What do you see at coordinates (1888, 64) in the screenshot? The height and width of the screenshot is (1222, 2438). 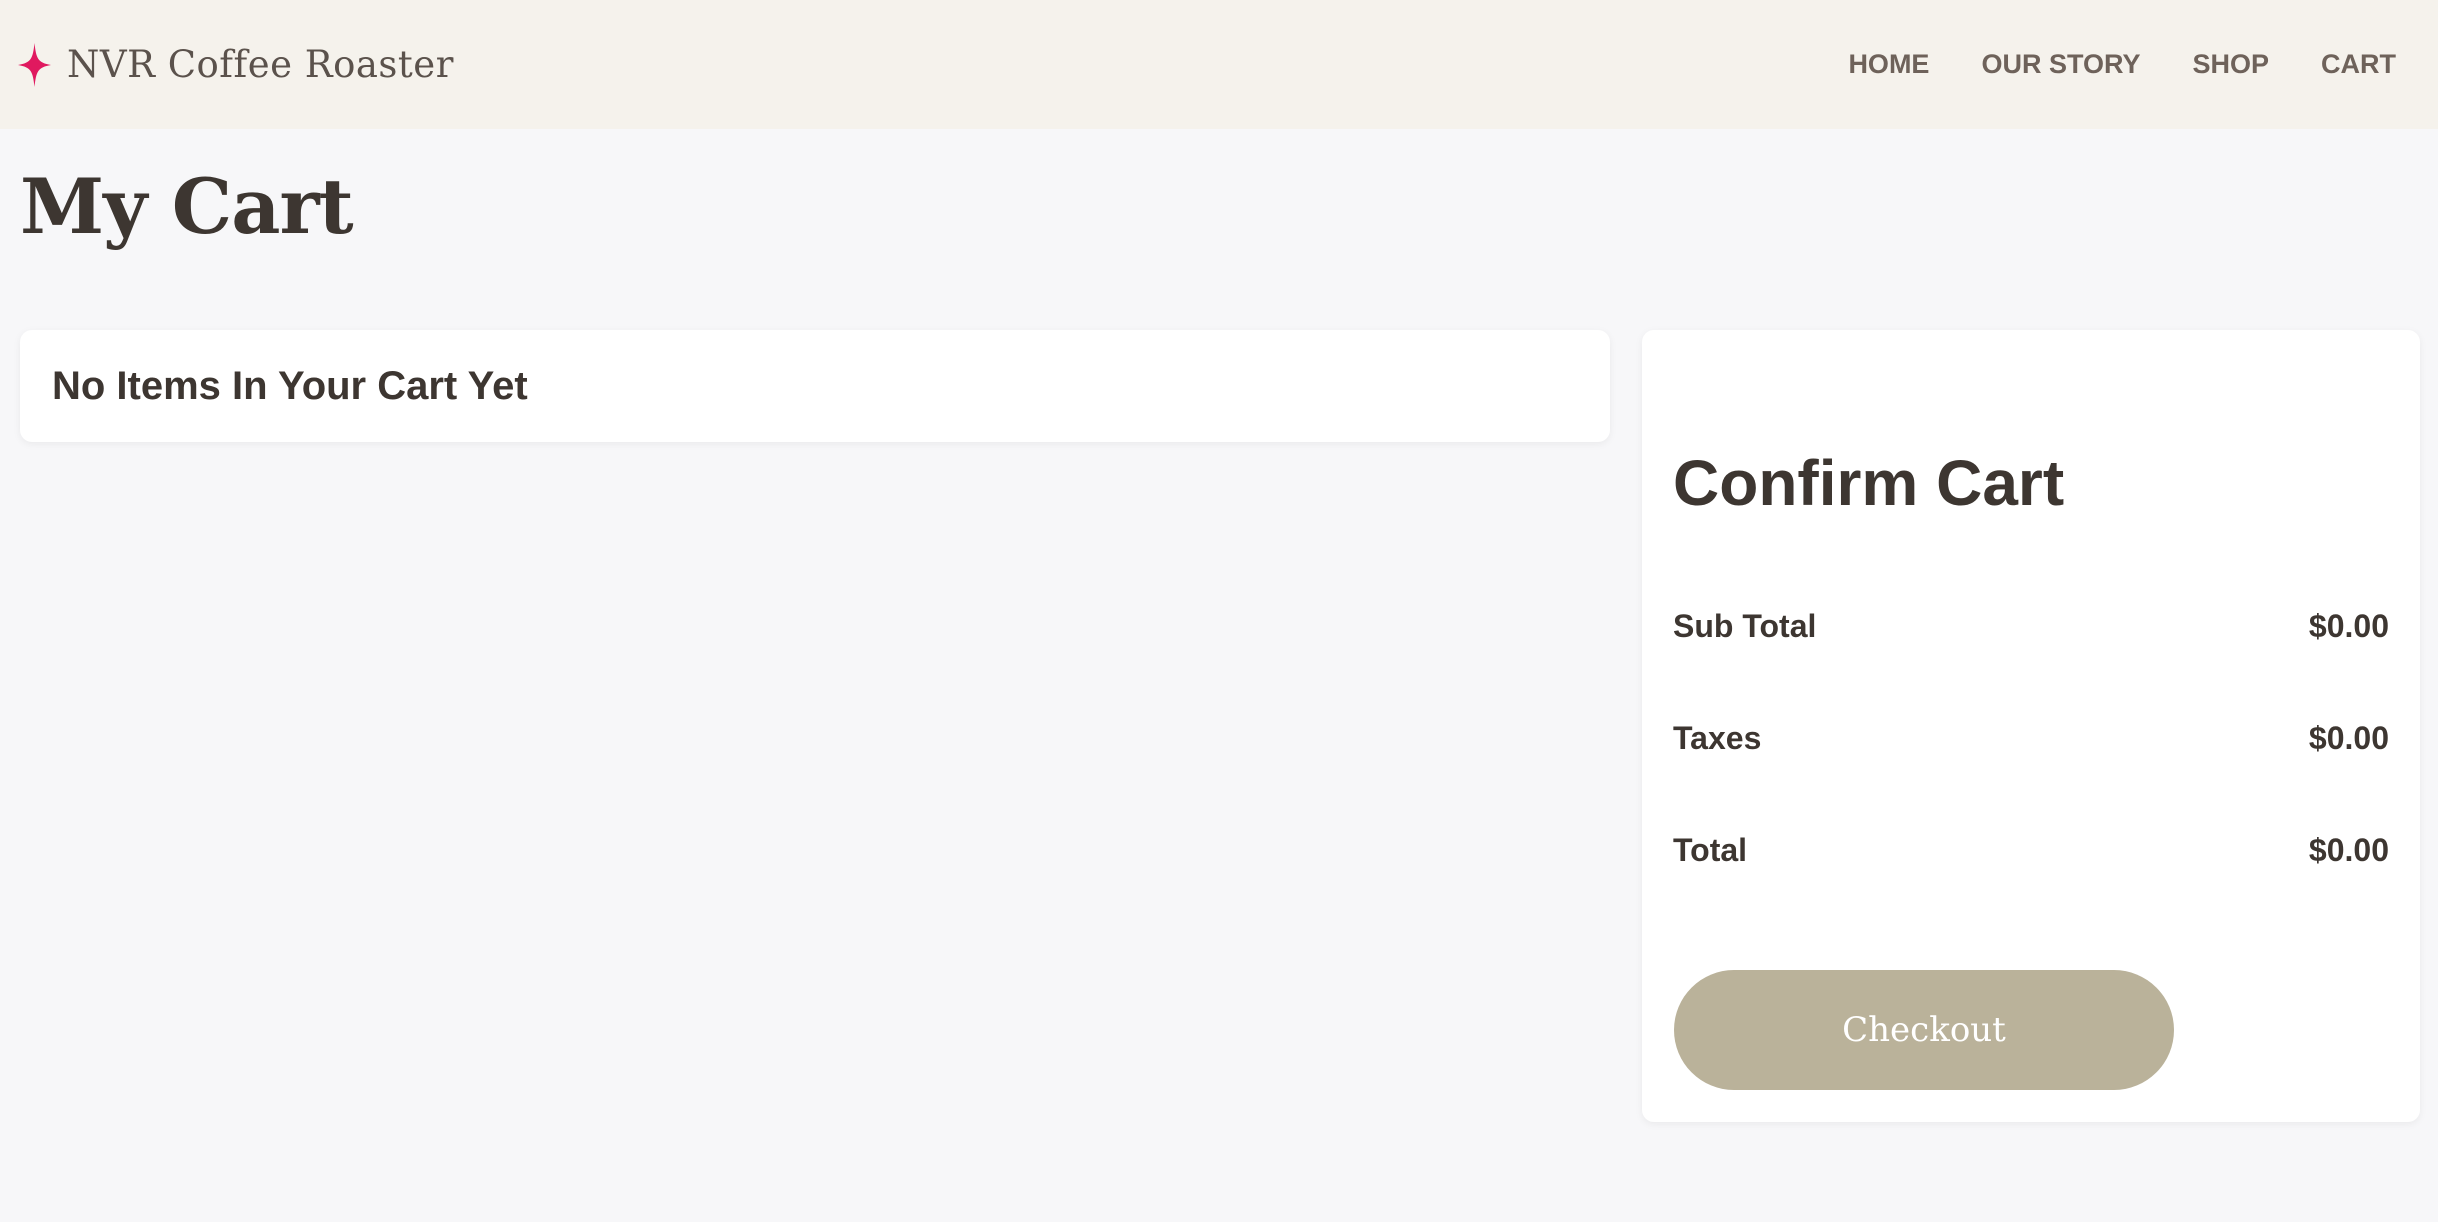 I see `nav-home-link: HOME` at bounding box center [1888, 64].